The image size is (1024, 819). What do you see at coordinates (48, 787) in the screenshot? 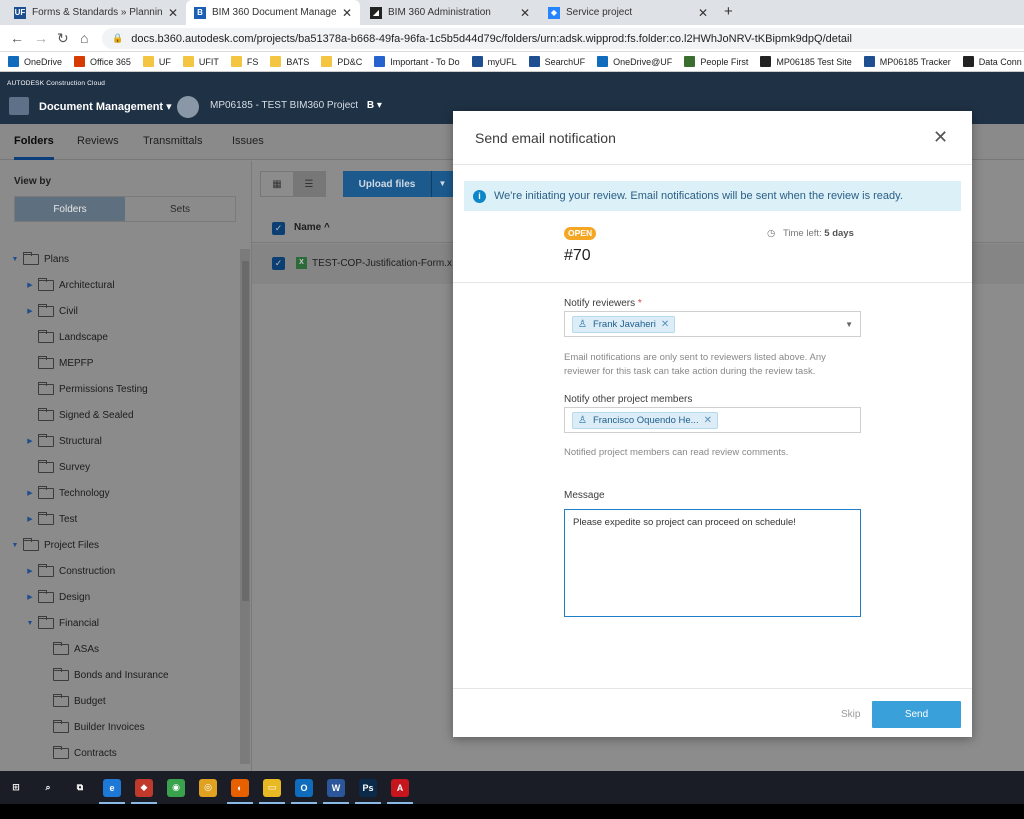
I see `taskbar-button: ⌕` at bounding box center [48, 787].